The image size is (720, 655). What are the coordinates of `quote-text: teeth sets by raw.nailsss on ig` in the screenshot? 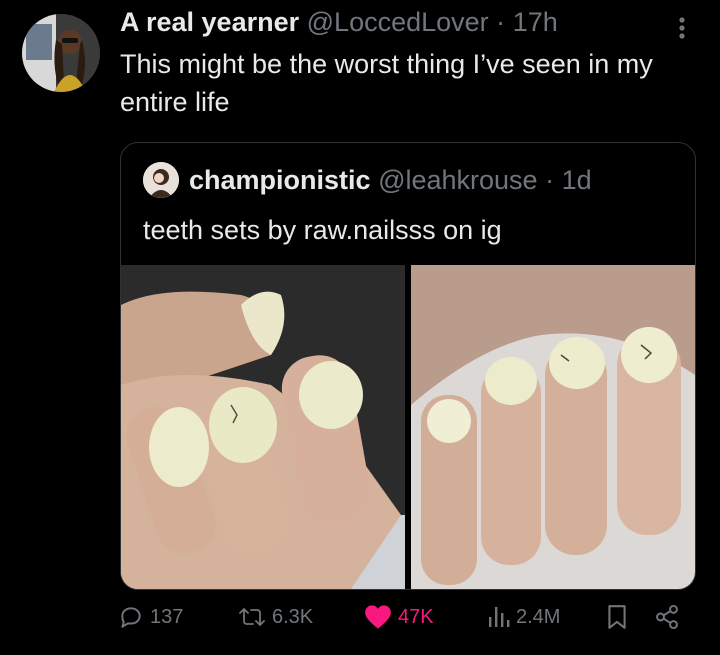 It's located at (322, 230).